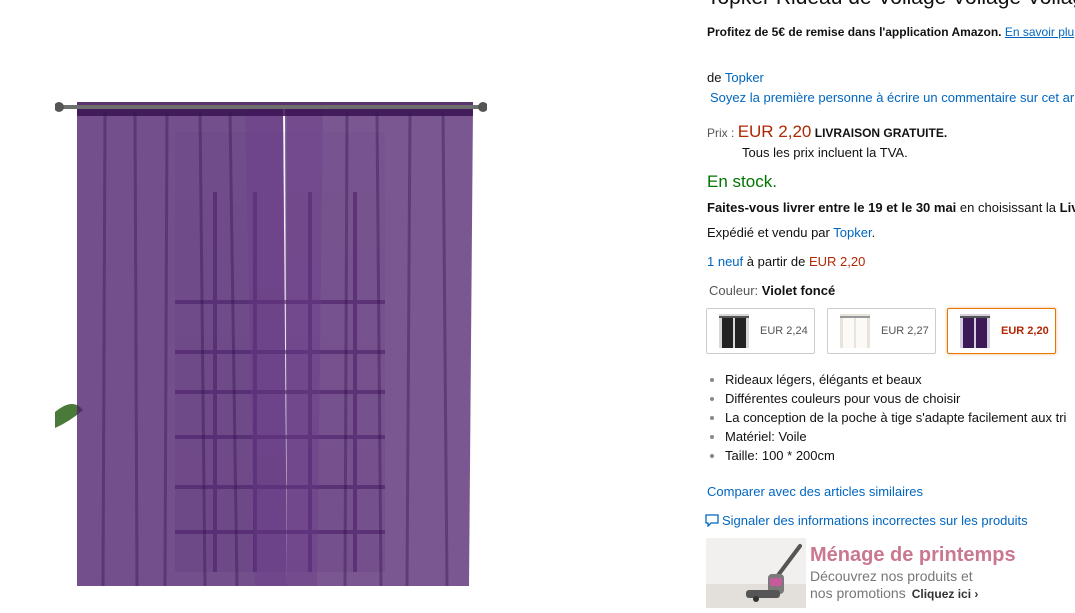 The width and height of the screenshot is (1075, 613). Describe the element at coordinates (852, 232) in the screenshot. I see `seller-link: Topker` at that location.